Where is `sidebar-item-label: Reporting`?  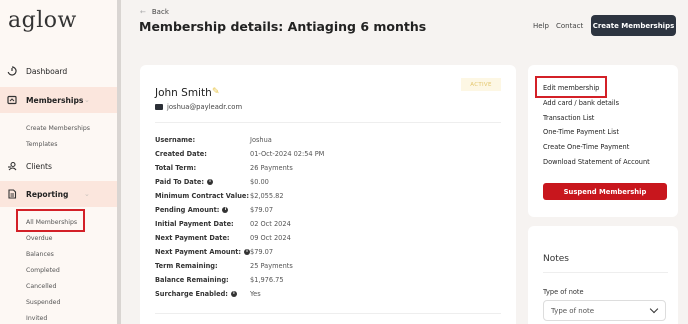 sidebar-item-label: Reporting is located at coordinates (47, 194).